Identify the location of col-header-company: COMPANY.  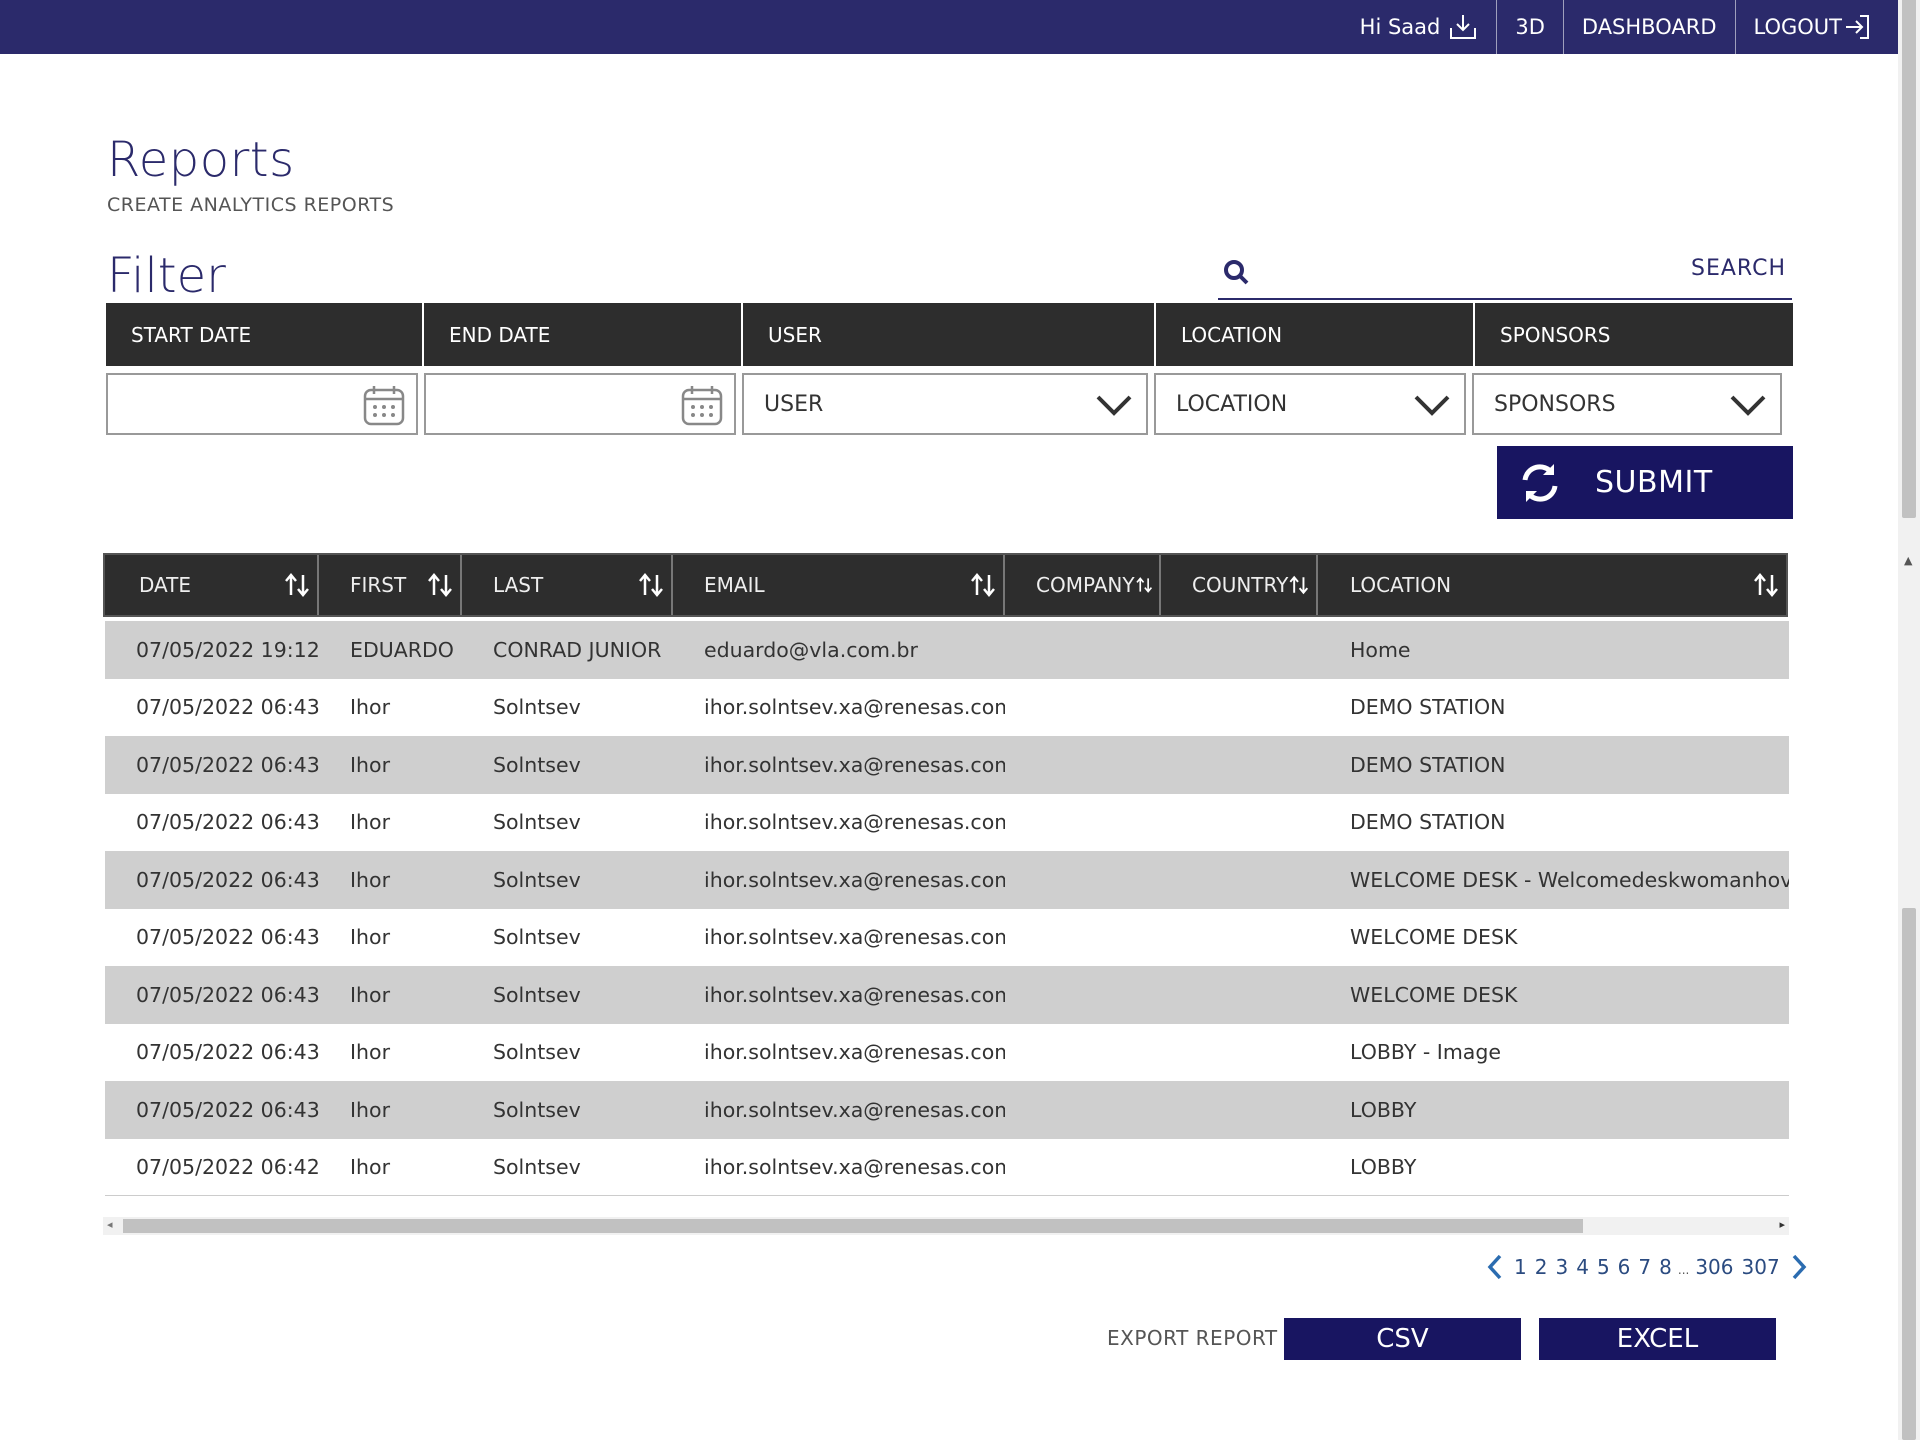
(1083, 585).